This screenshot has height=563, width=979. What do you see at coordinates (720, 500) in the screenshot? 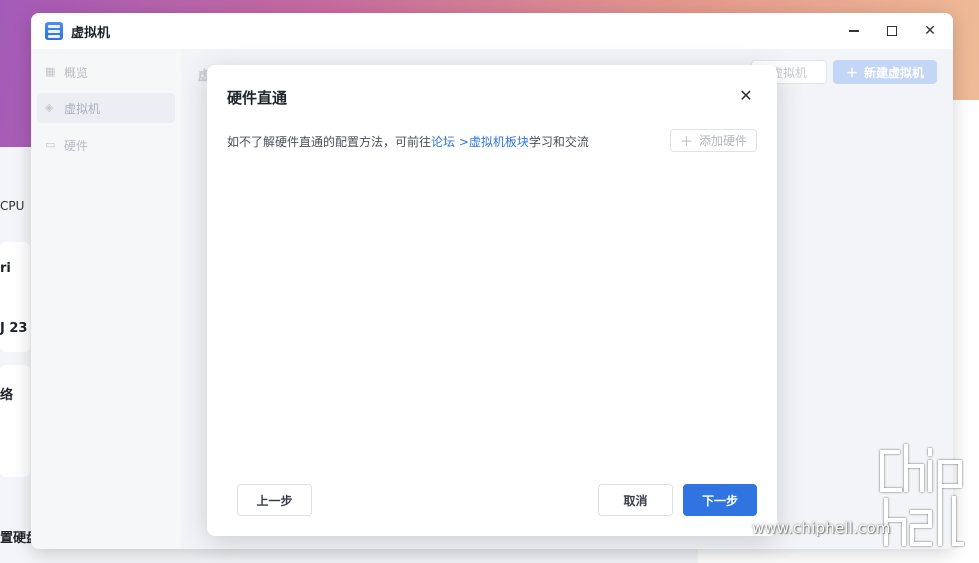
I see `next-step-button: 下一步` at bounding box center [720, 500].